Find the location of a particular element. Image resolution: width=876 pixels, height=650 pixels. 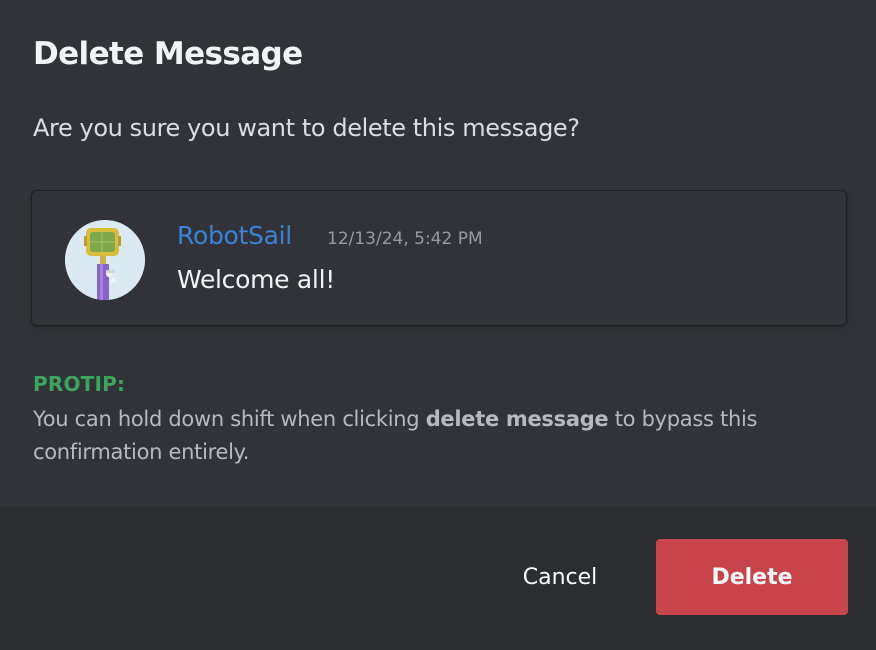

message-timestamp: 12/13/24, 5:42 PM is located at coordinates (405, 239).